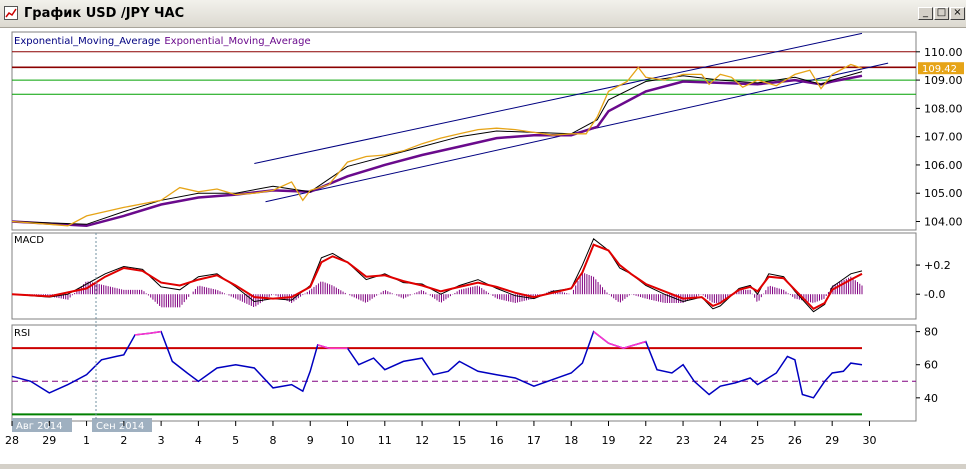  Describe the element at coordinates (943, 80) in the screenshot. I see `price-ytick-label: 109.00` at that location.